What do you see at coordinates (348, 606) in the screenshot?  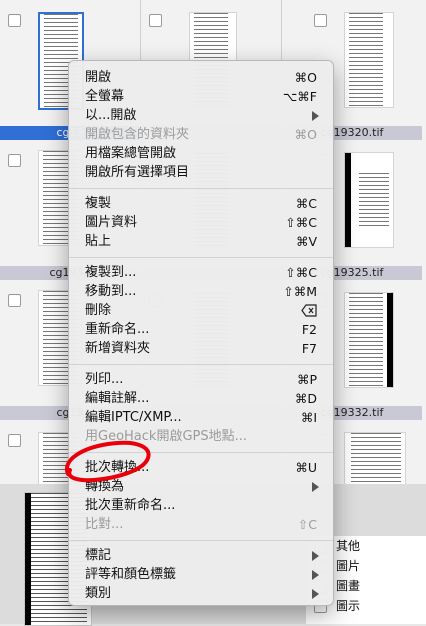 I see `category-label: 圖示` at bounding box center [348, 606].